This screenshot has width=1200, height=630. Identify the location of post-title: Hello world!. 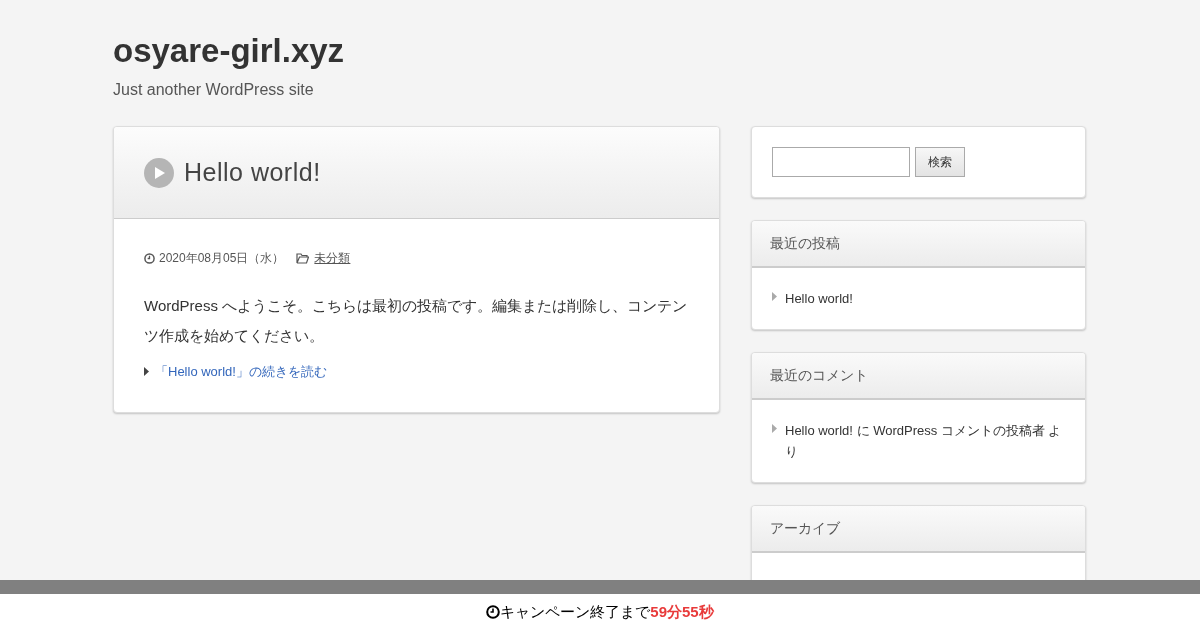
(252, 172).